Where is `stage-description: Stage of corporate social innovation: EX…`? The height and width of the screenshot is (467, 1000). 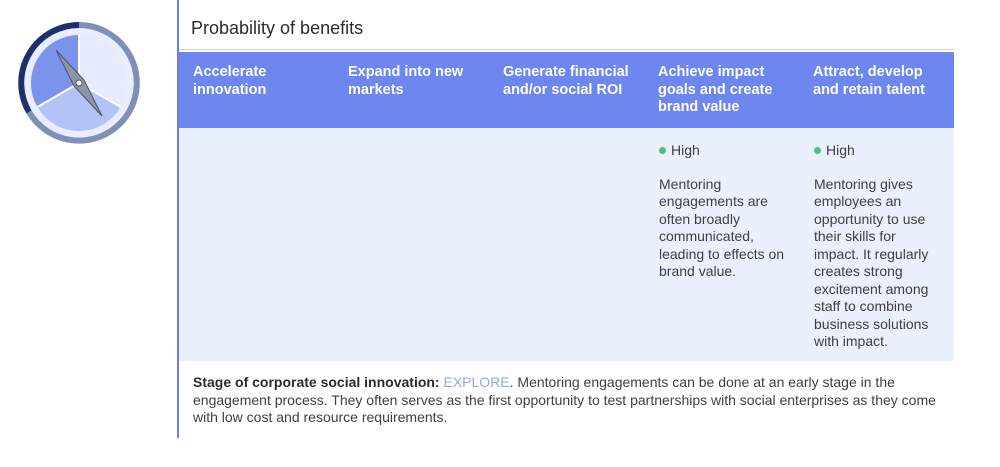
stage-description: Stage of corporate social innovation: EX… is located at coordinates (565, 400).